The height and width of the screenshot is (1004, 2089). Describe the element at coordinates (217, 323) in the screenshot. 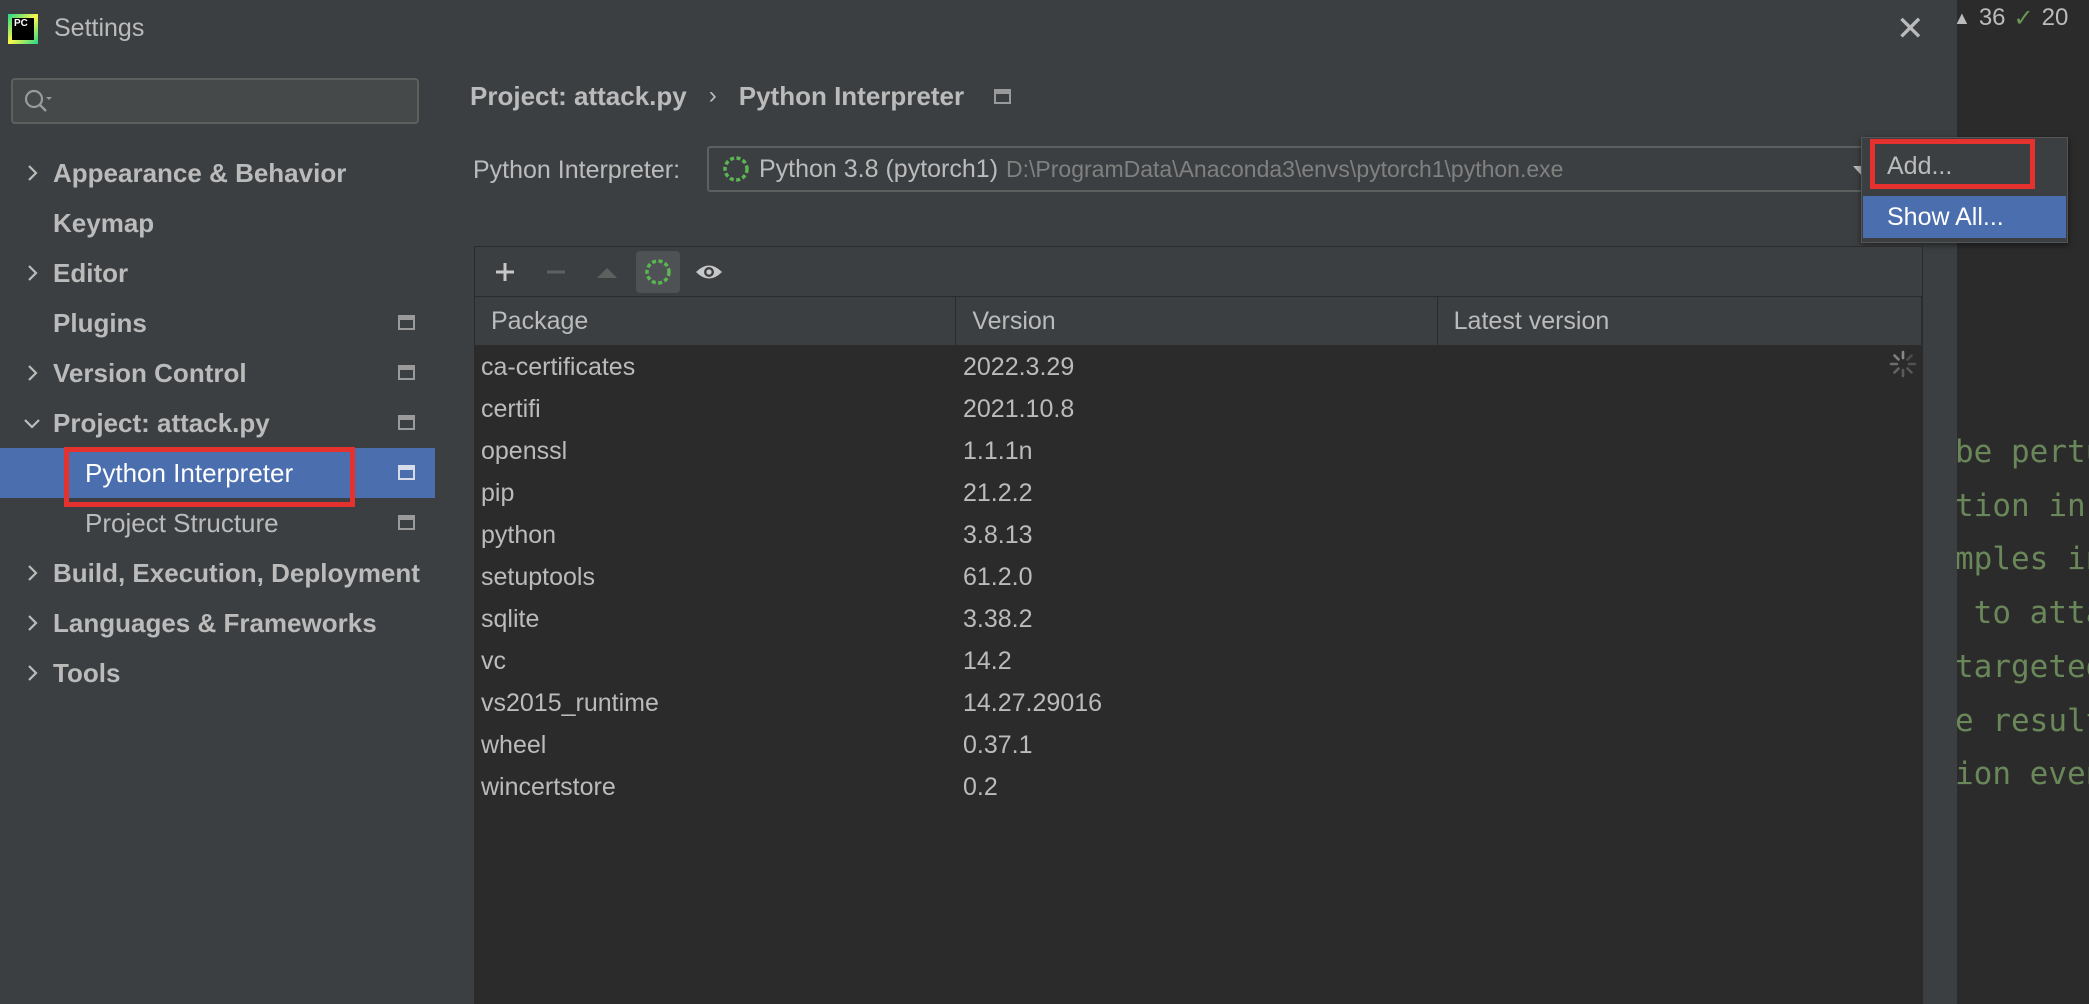

I see `sidebar-item-plugins: Plugins` at that location.